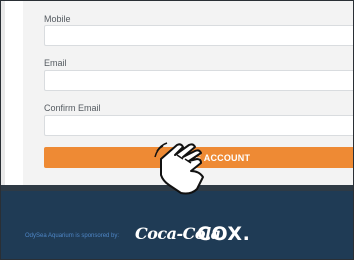 The image size is (354, 260). What do you see at coordinates (55, 63) in the screenshot?
I see `email-label: Email` at bounding box center [55, 63].